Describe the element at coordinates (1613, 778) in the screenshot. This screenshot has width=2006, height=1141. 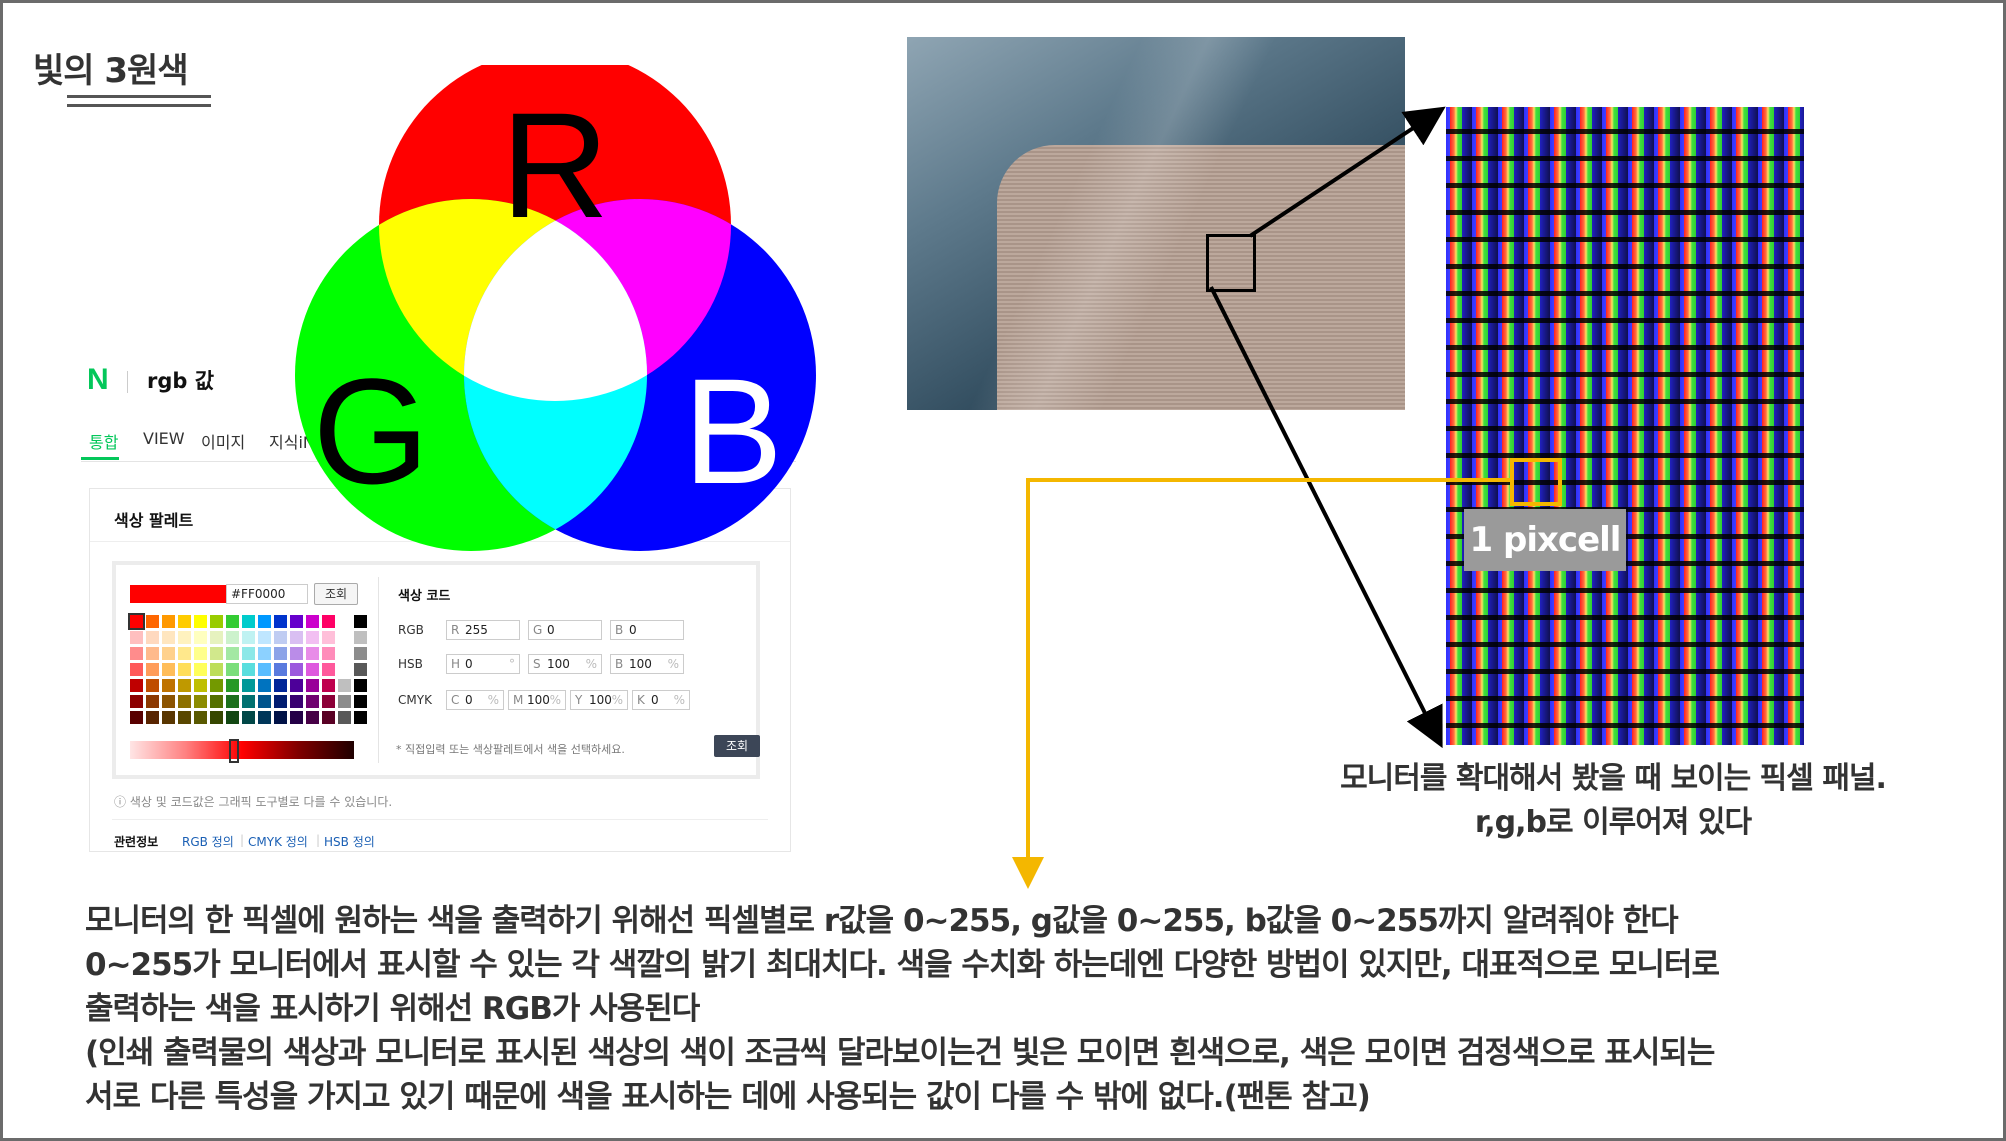
I see `caption-line: 모니터를 확대해서 봤을 때 보이는 픽셀 패널.` at that location.